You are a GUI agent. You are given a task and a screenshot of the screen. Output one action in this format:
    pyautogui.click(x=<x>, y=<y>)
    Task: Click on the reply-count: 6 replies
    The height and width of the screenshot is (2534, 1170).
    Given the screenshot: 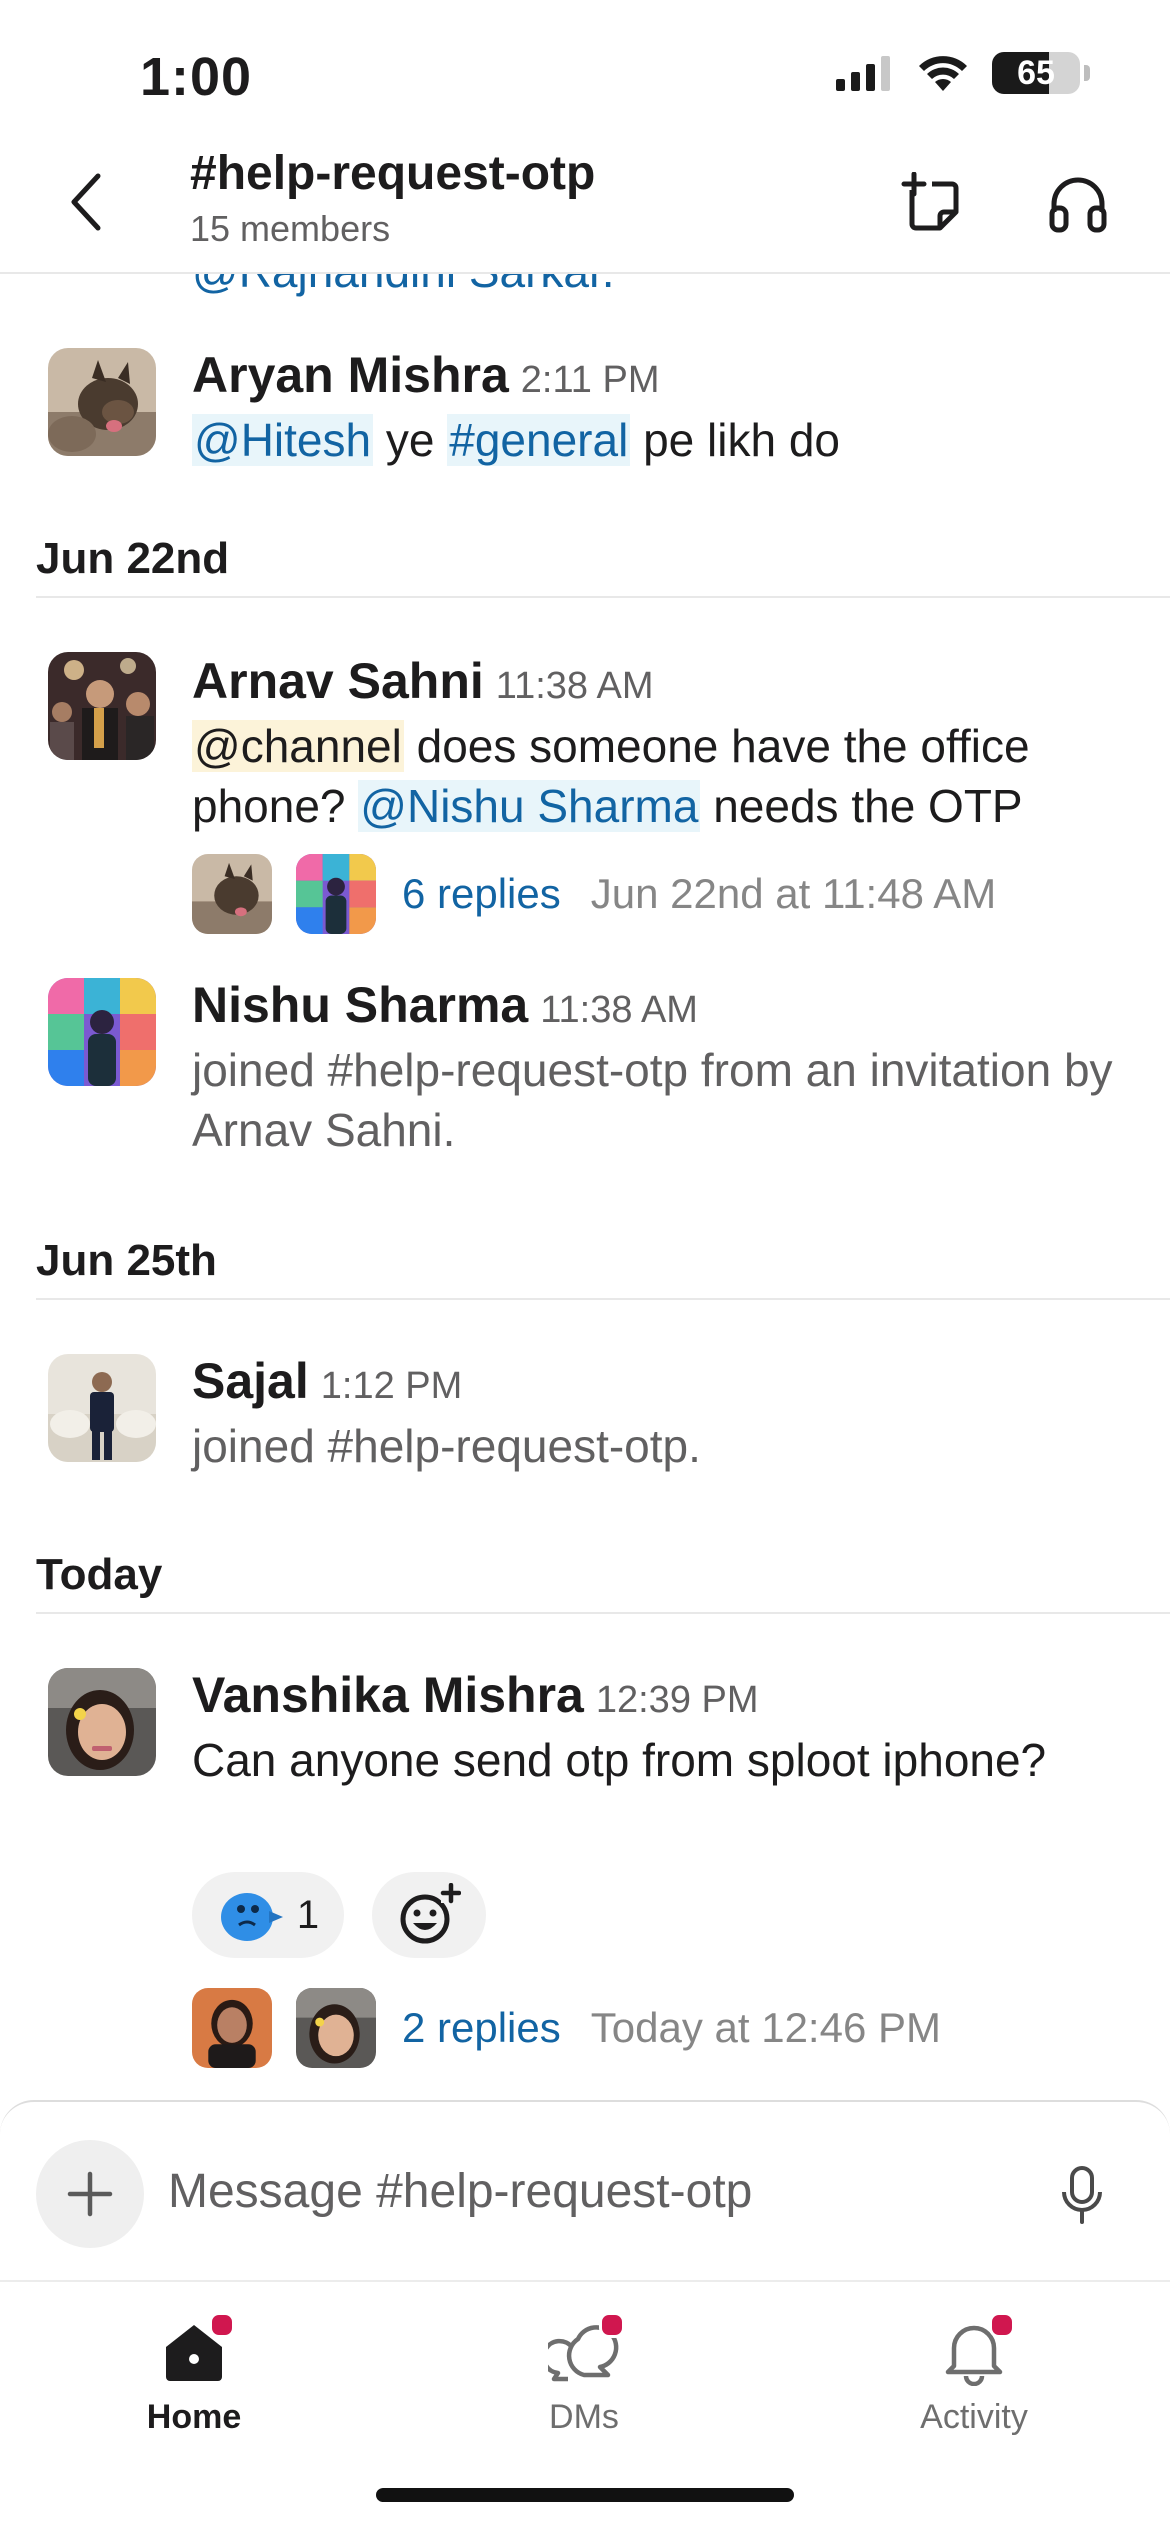 What is the action you would take?
    pyautogui.click(x=481, y=894)
    